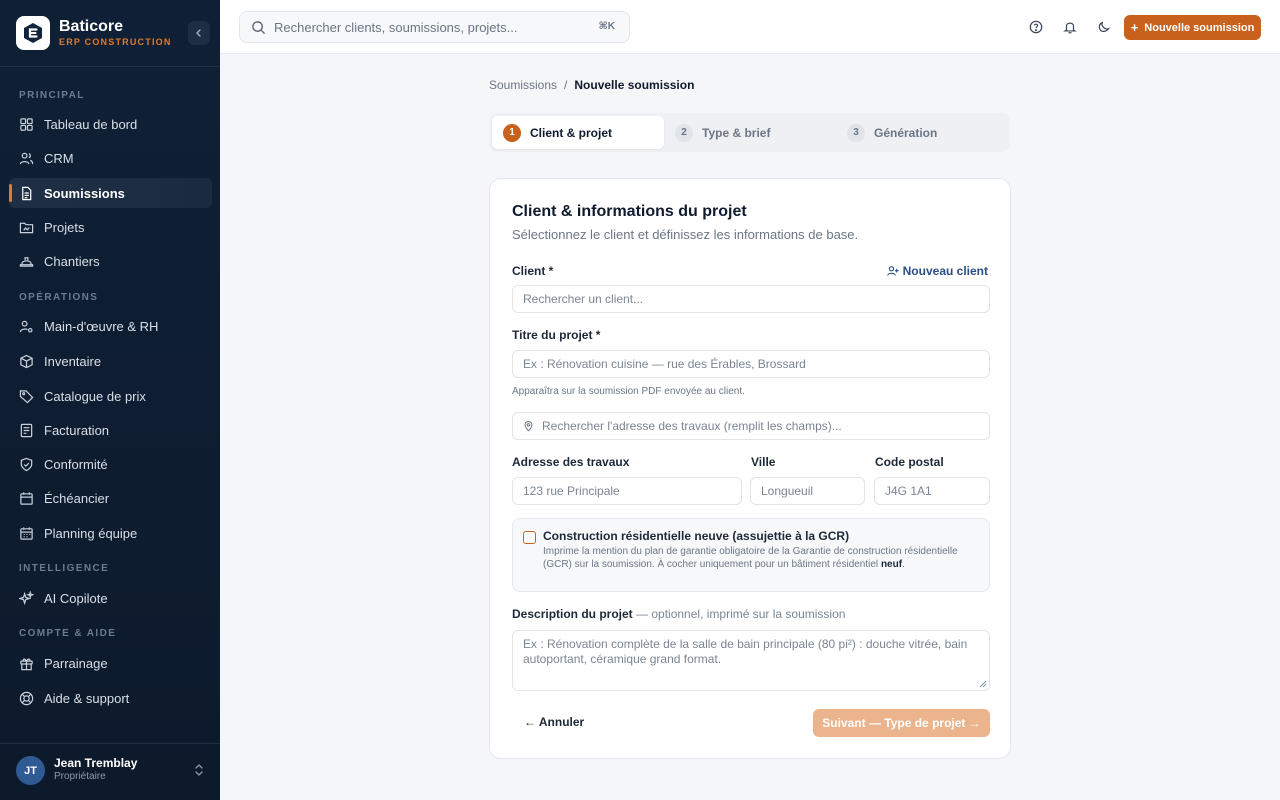 Image resolution: width=1280 pixels, height=800 pixels. Describe the element at coordinates (629, 211) in the screenshot. I see `form-title: Client & informations du projet` at that location.